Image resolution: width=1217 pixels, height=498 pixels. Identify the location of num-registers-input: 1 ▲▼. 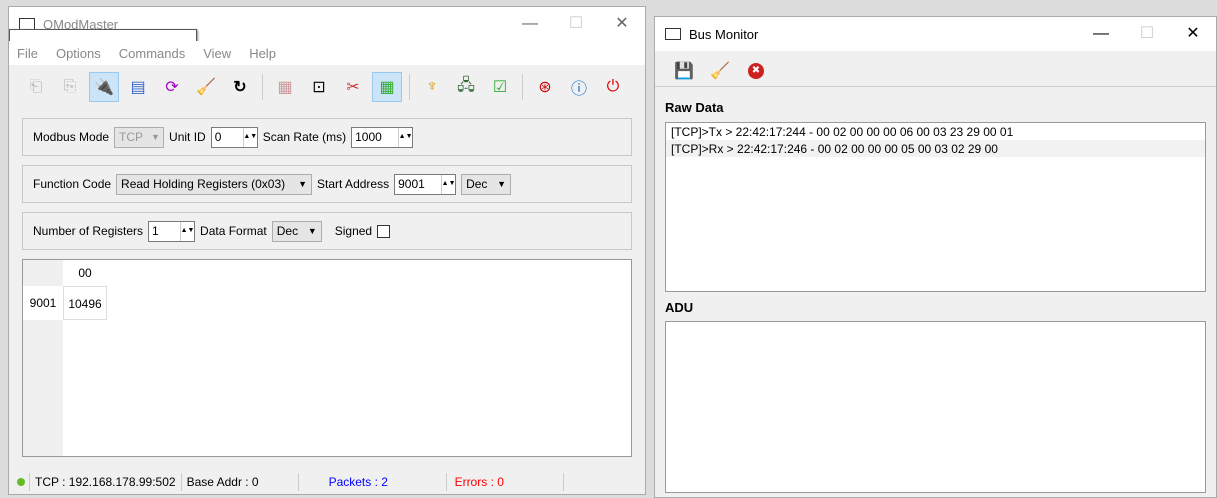
(172, 231).